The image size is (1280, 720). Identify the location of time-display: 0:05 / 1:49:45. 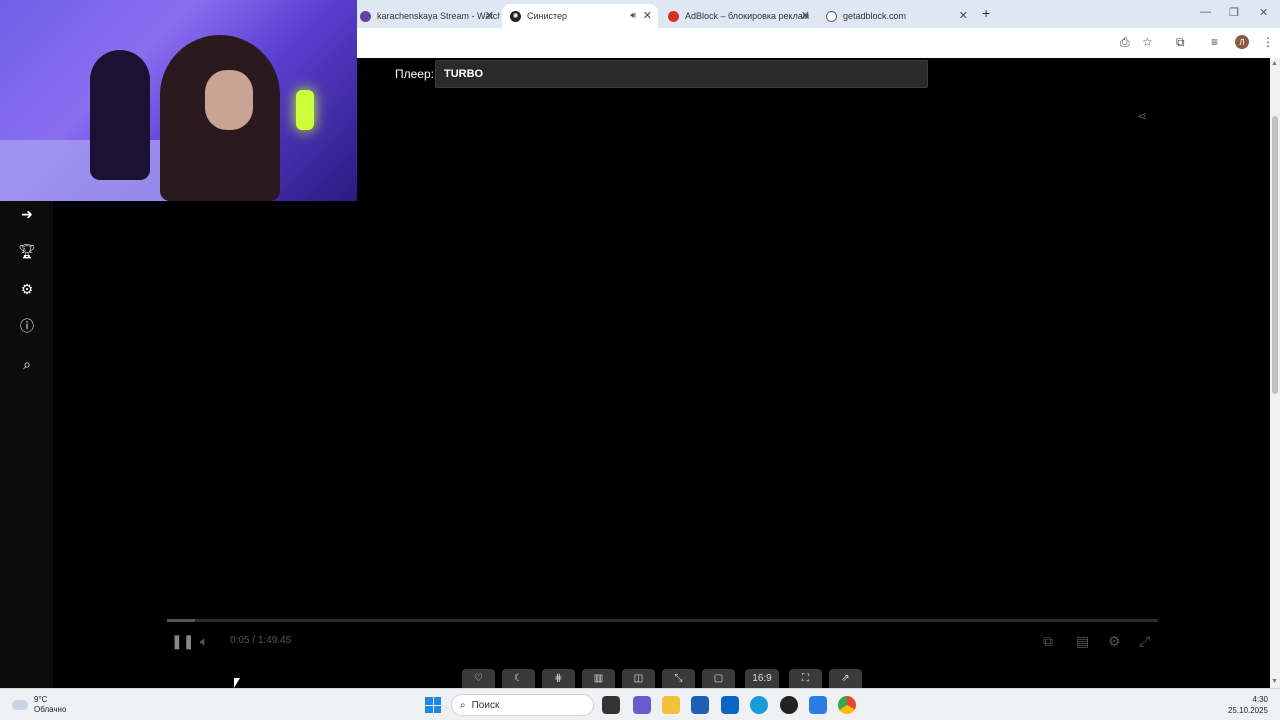
(260, 640).